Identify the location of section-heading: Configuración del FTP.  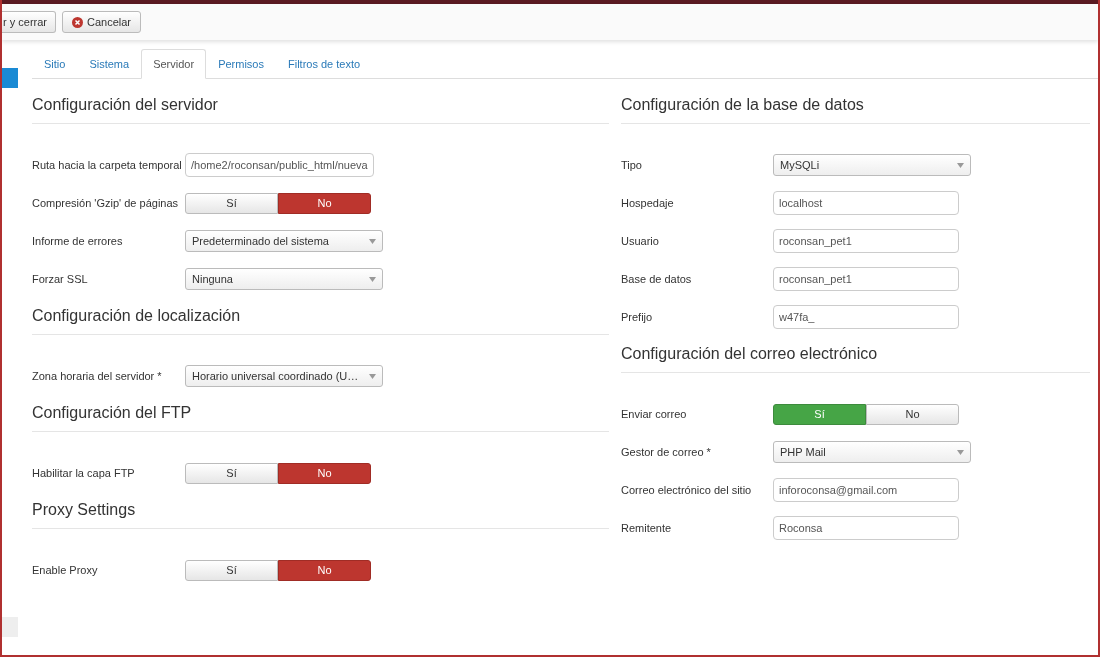
(112, 413).